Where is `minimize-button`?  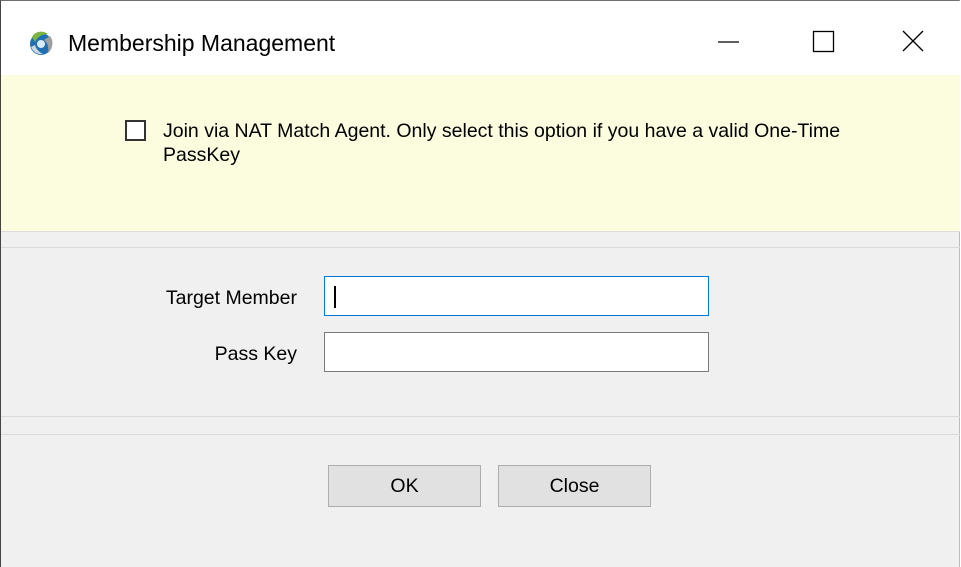 minimize-button is located at coordinates (728, 38).